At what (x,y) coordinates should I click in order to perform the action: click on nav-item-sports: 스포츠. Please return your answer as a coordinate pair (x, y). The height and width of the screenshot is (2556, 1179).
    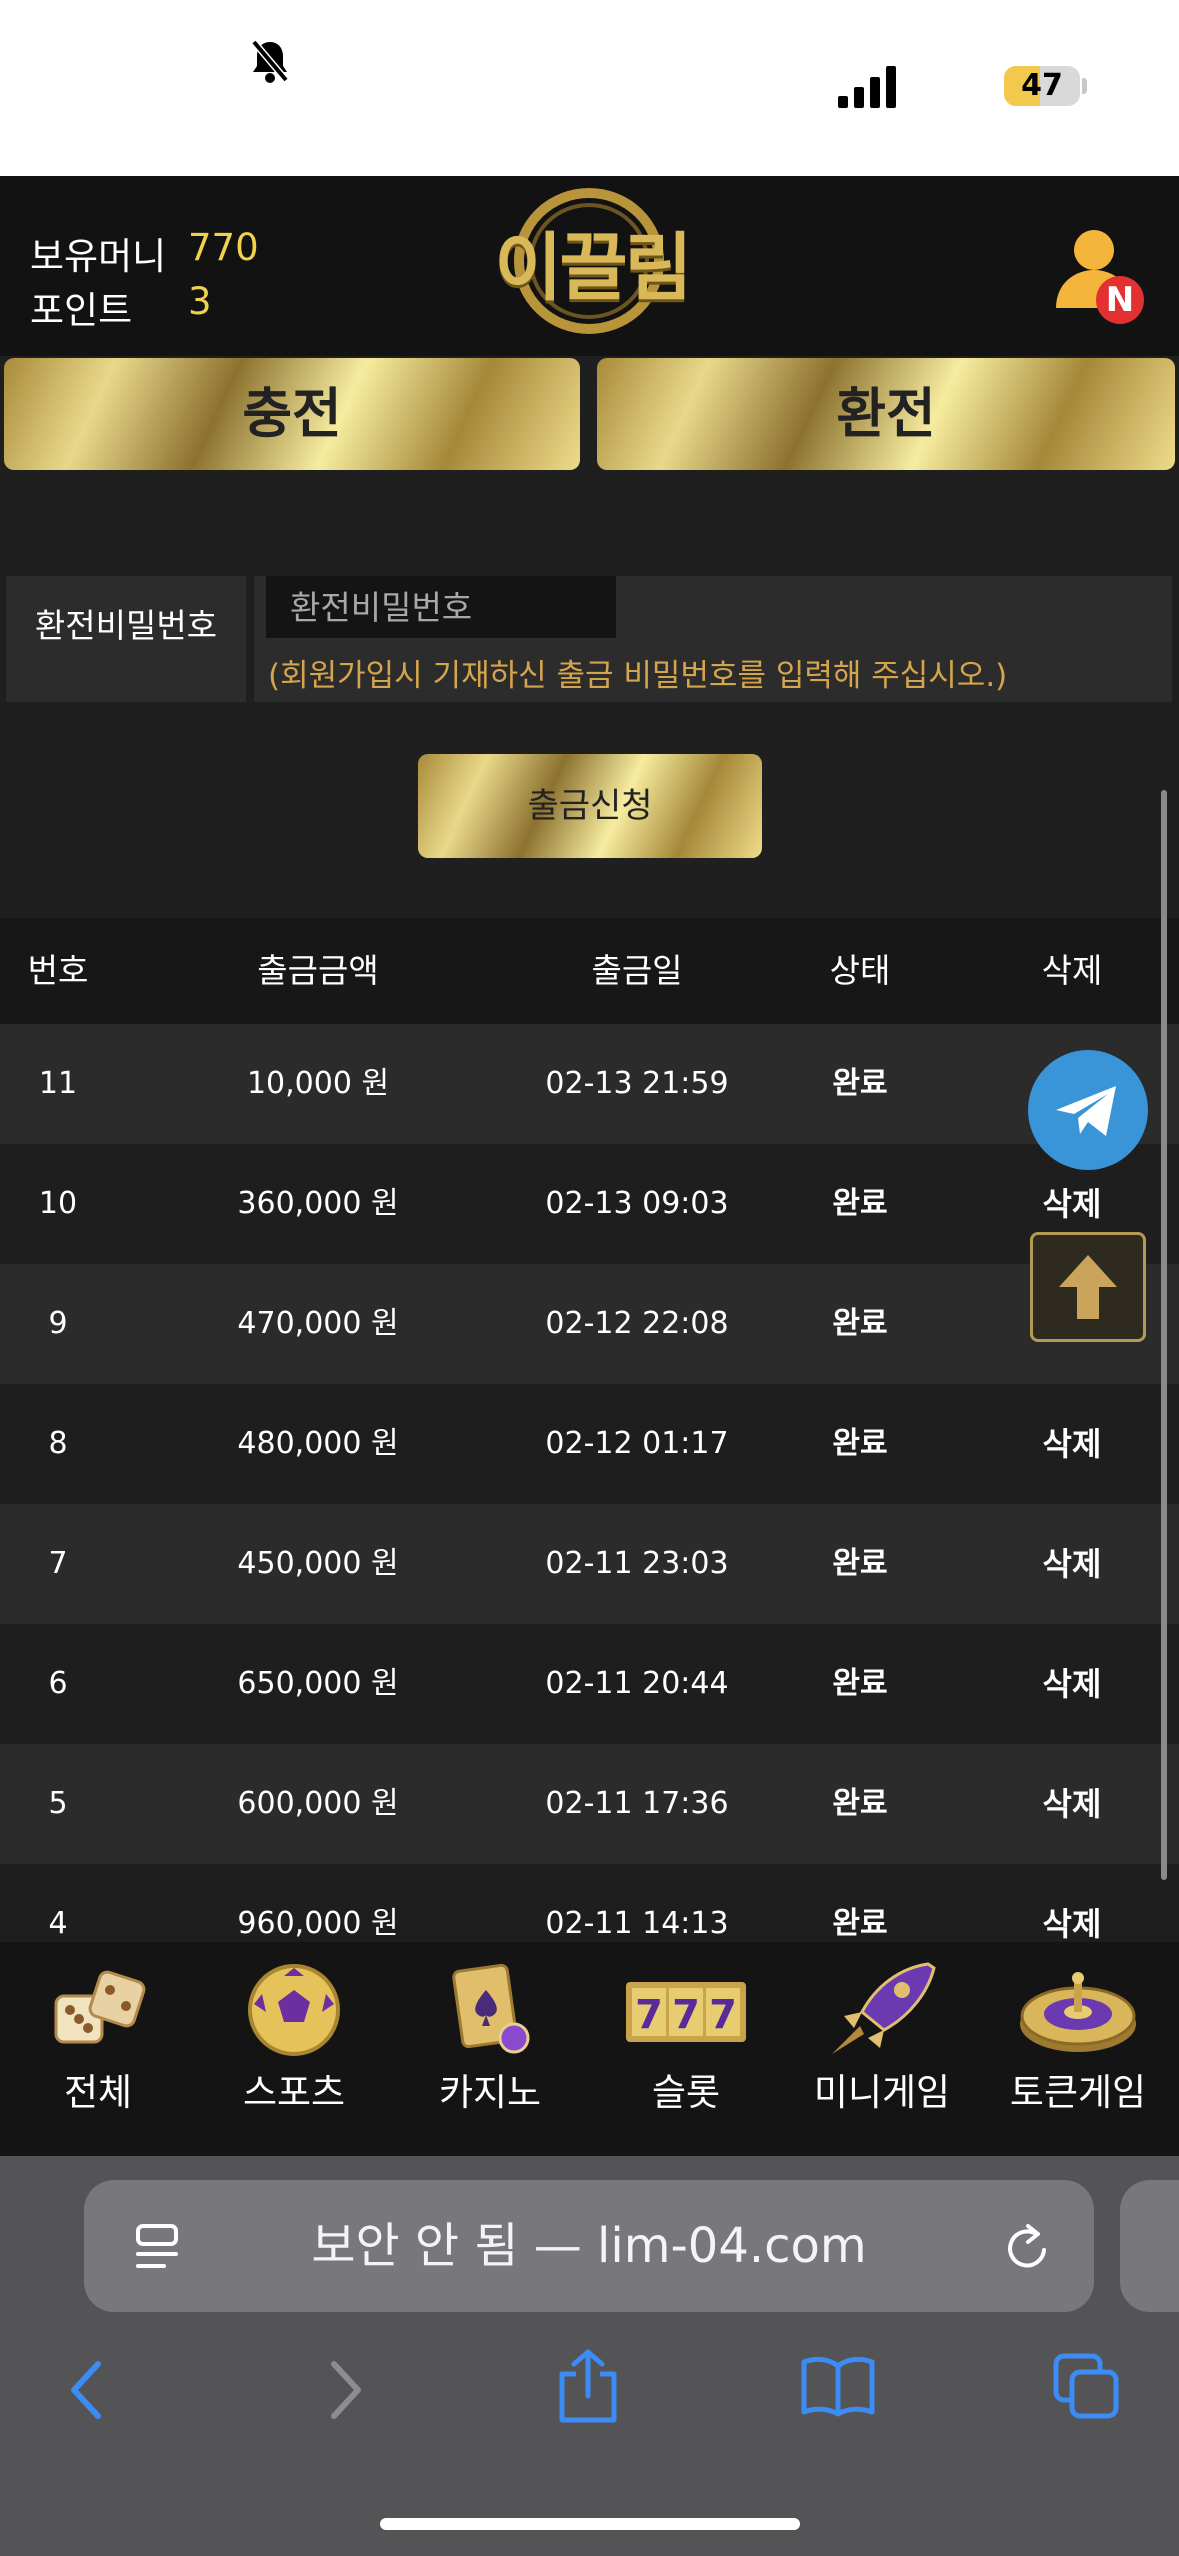
    Looking at the image, I should click on (294, 2049).